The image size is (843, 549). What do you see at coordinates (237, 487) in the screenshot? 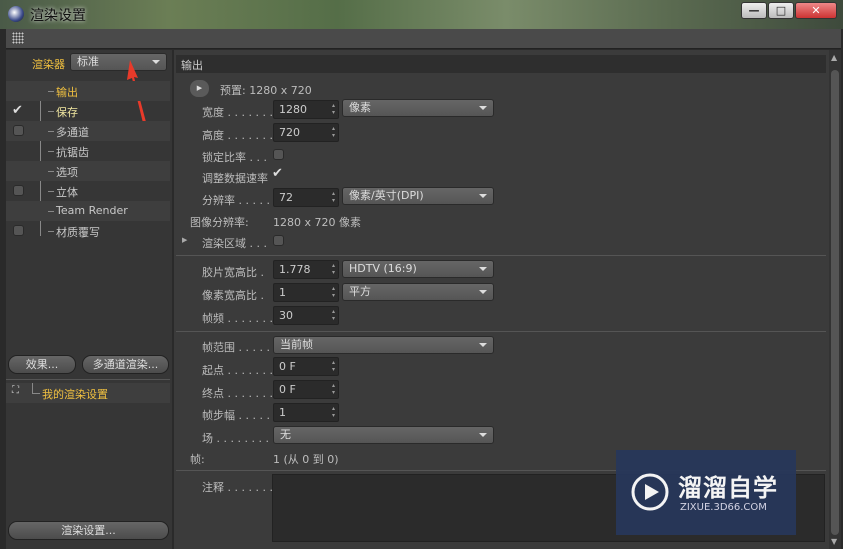
I see `notes-label: 注释 . . . . . . .` at bounding box center [237, 487].